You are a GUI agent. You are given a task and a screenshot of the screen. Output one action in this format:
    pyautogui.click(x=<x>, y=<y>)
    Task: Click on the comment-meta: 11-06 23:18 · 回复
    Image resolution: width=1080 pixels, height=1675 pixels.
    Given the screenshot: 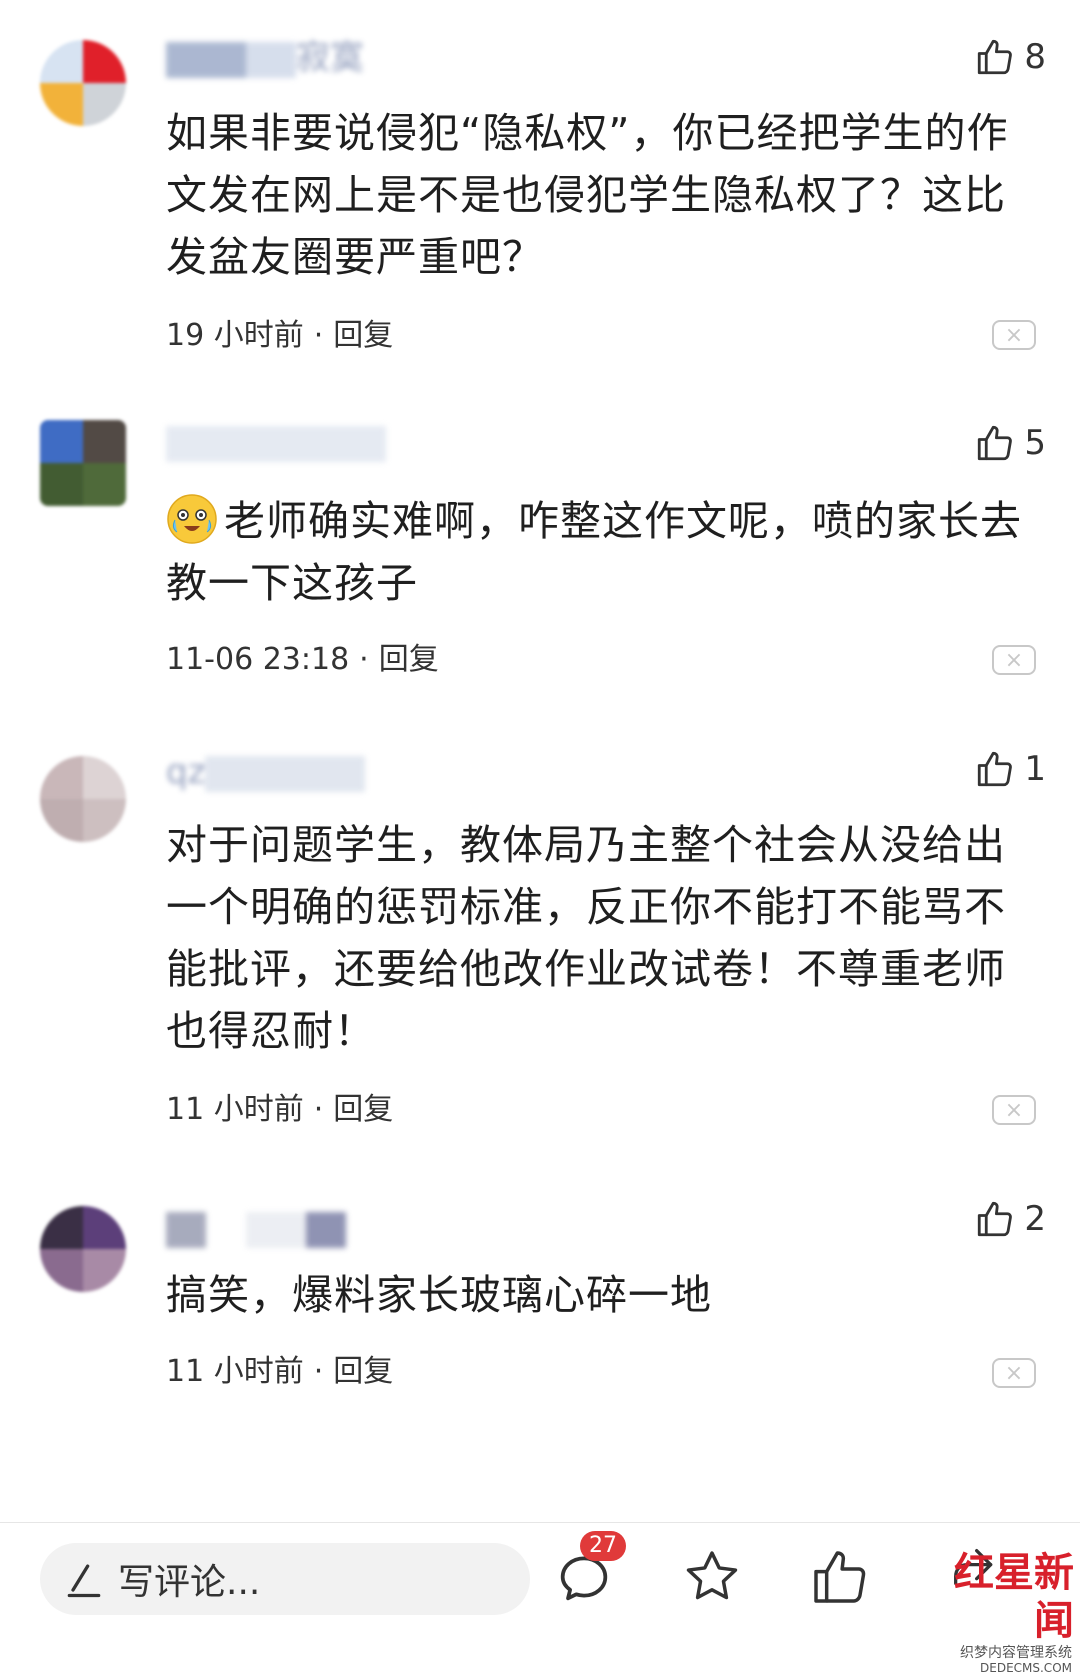 What is the action you would take?
    pyautogui.click(x=302, y=660)
    